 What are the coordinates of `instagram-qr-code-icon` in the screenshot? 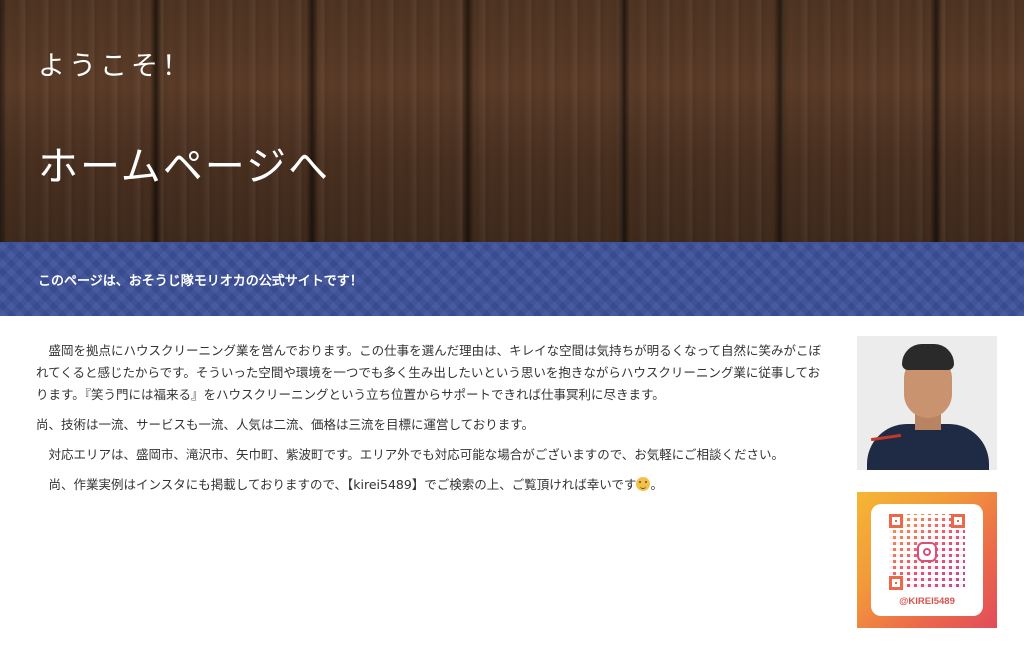 It's located at (927, 552).